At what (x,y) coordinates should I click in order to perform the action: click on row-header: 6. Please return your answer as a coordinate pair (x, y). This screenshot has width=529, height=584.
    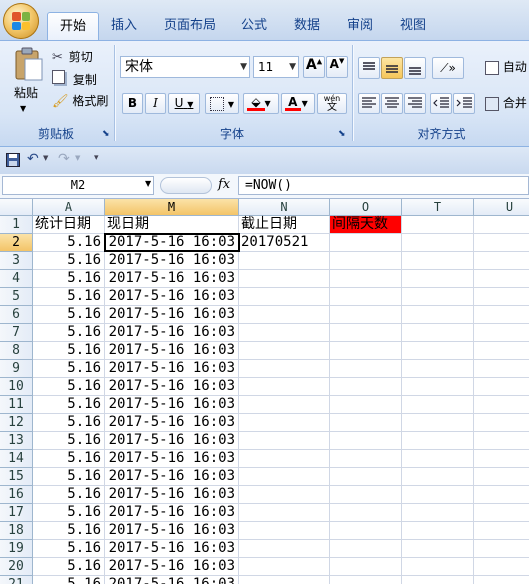
    Looking at the image, I should click on (16, 315).